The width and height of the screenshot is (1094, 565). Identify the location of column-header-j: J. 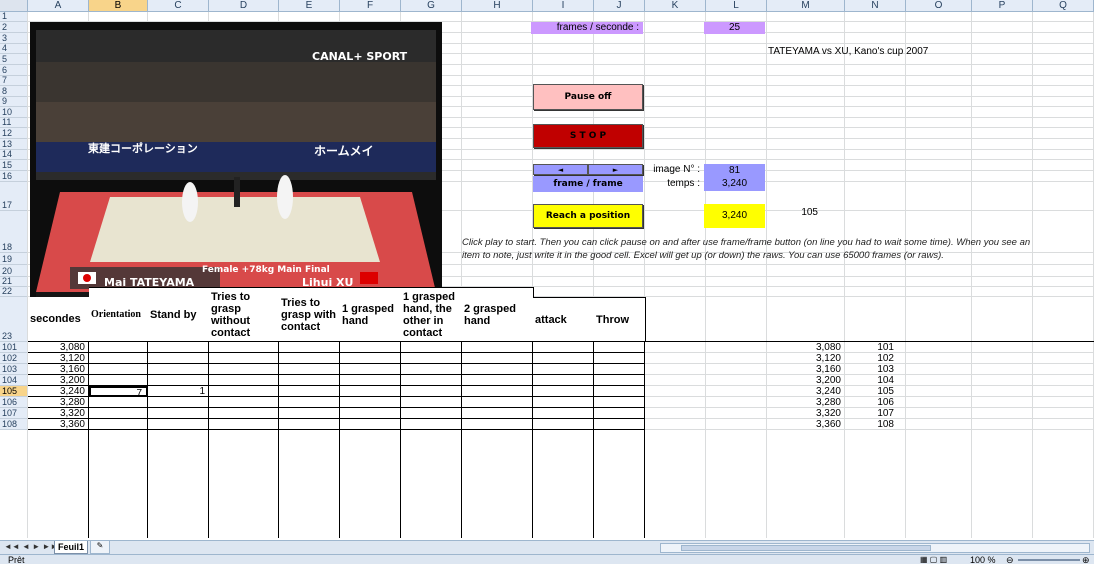
(619, 6).